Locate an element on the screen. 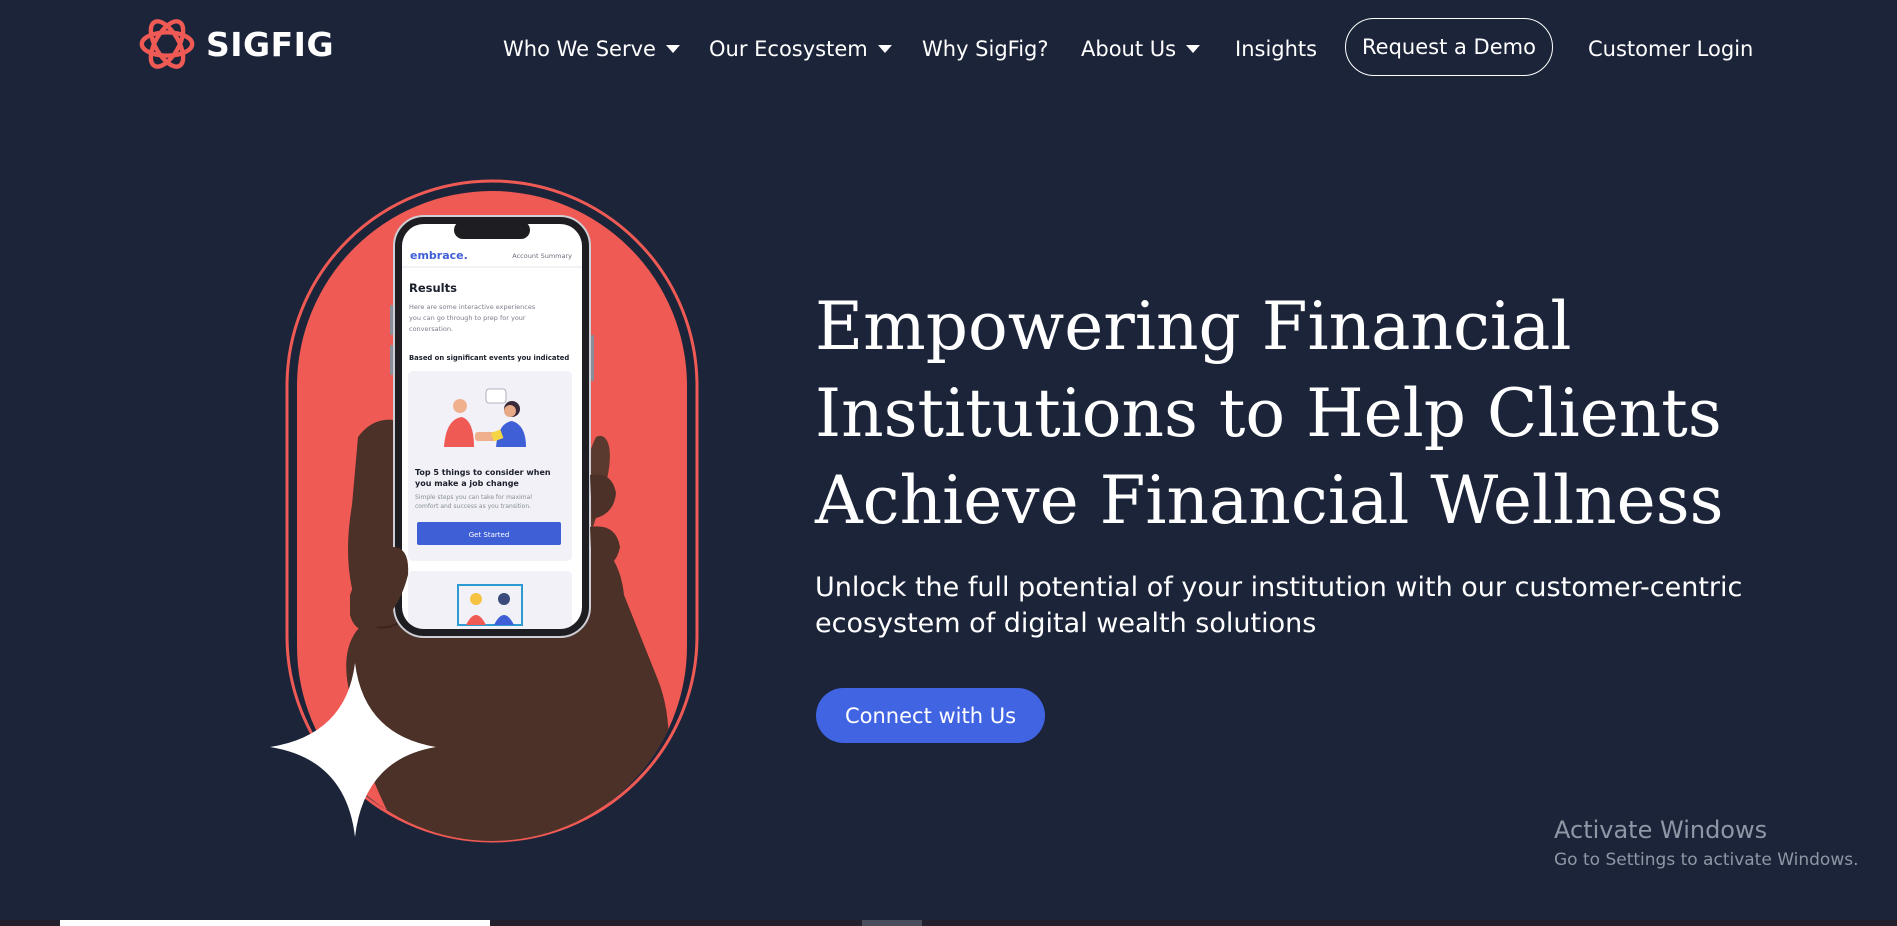 This screenshot has width=1897, height=926. nav-our-ecosystem: Our Ecosystem is located at coordinates (800, 49).